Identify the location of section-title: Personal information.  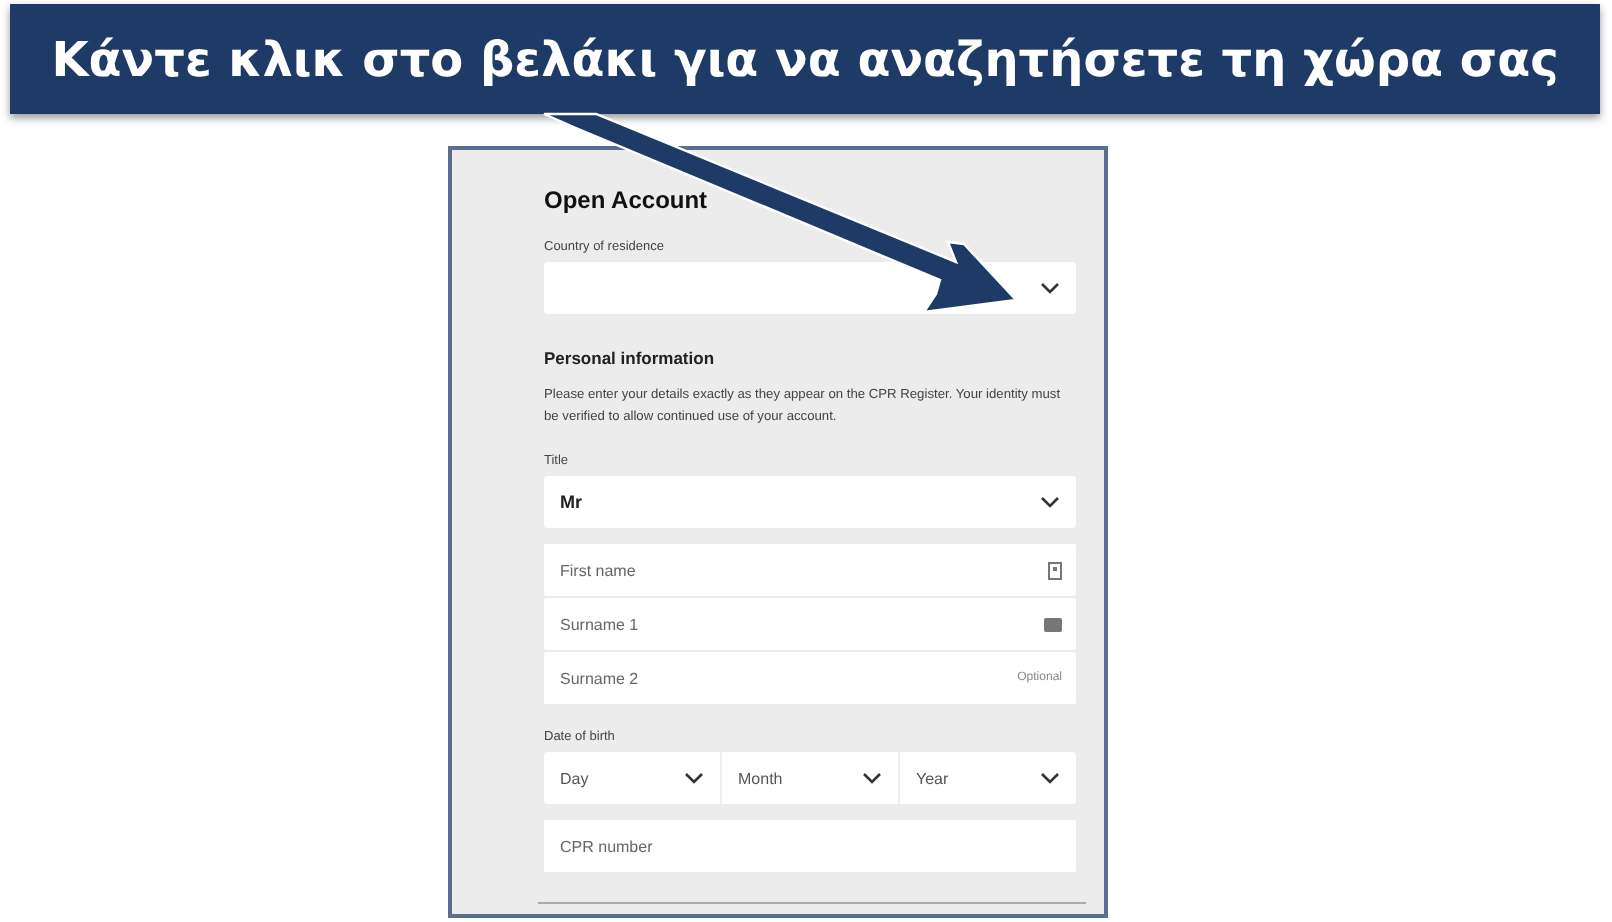
(630, 358).